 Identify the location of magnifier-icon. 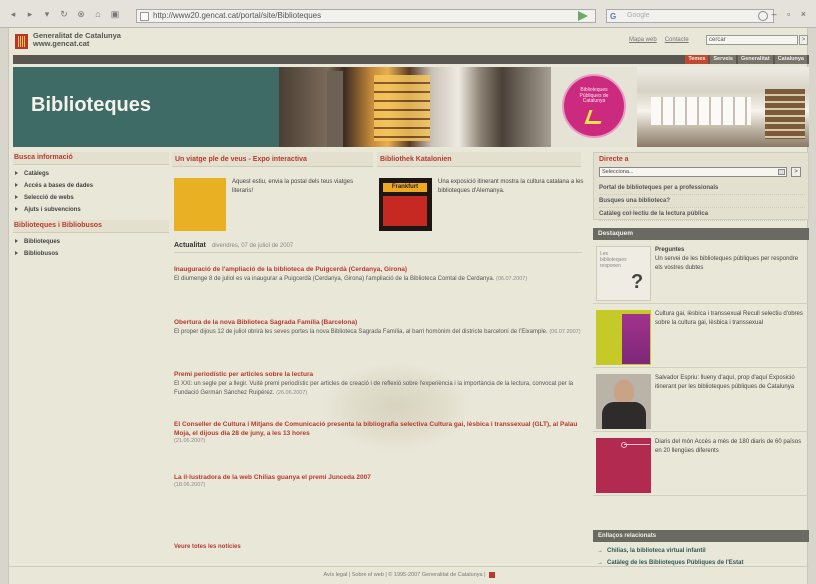
(763, 16).